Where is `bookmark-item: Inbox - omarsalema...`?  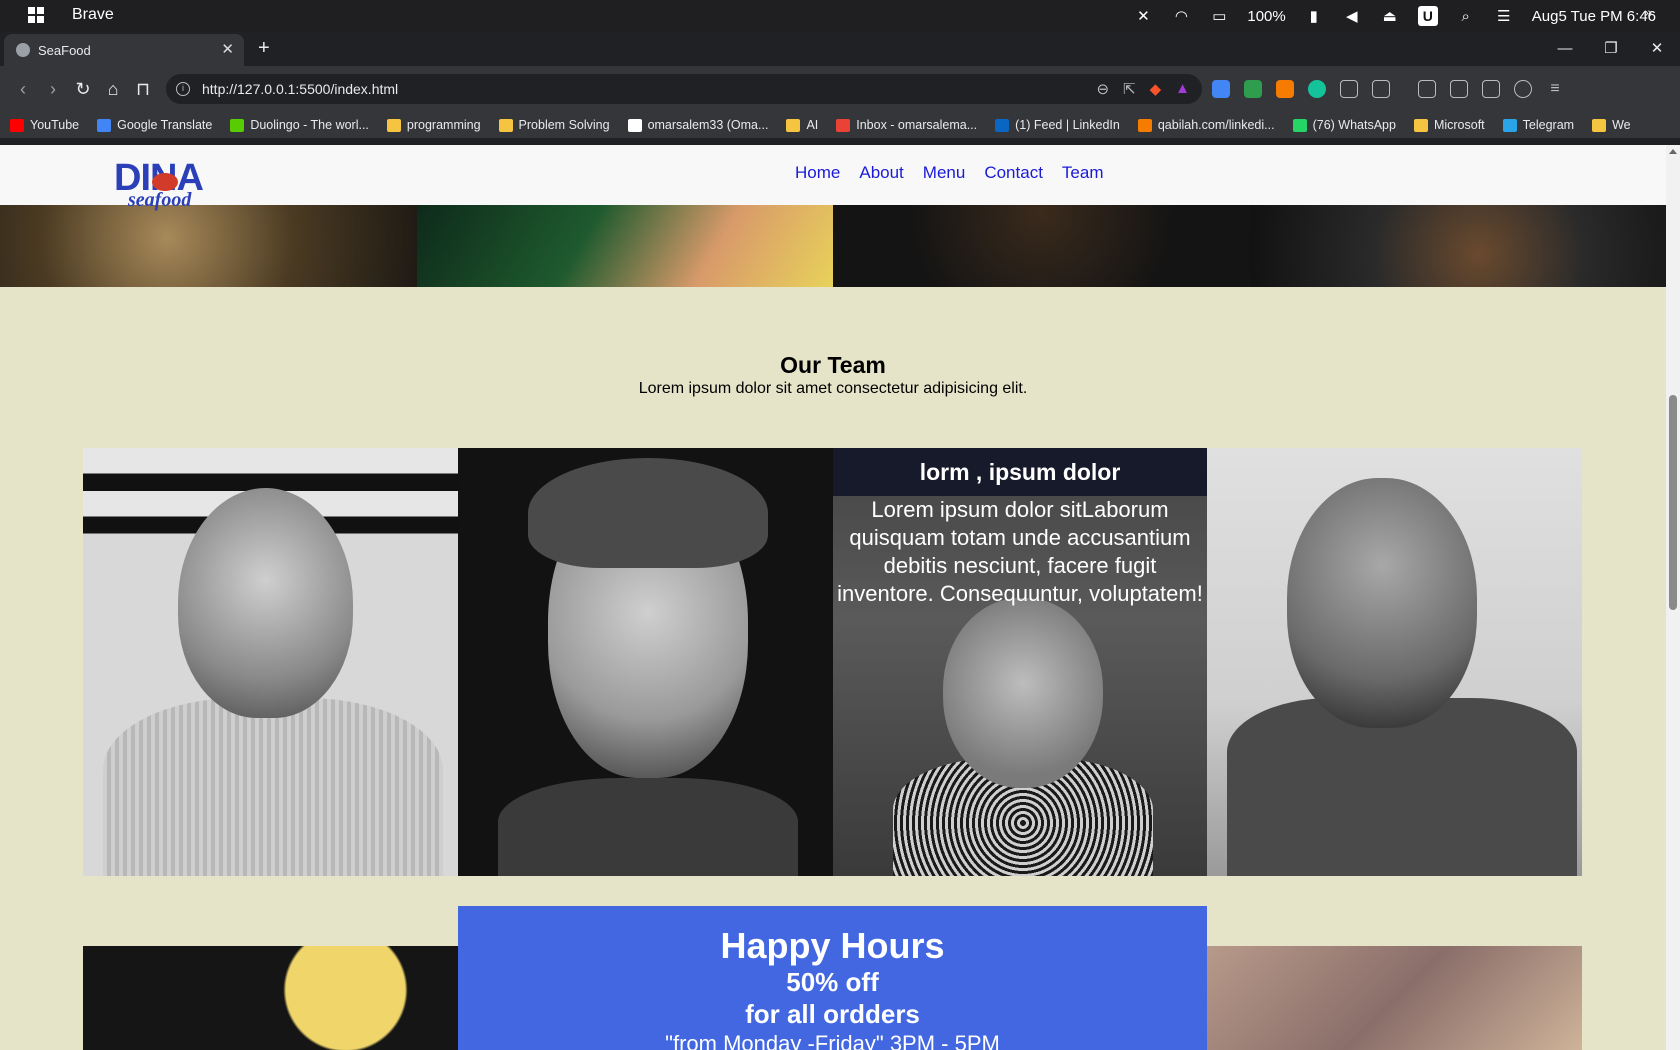
bookmark-item: Inbox - omarsalema... is located at coordinates (906, 125).